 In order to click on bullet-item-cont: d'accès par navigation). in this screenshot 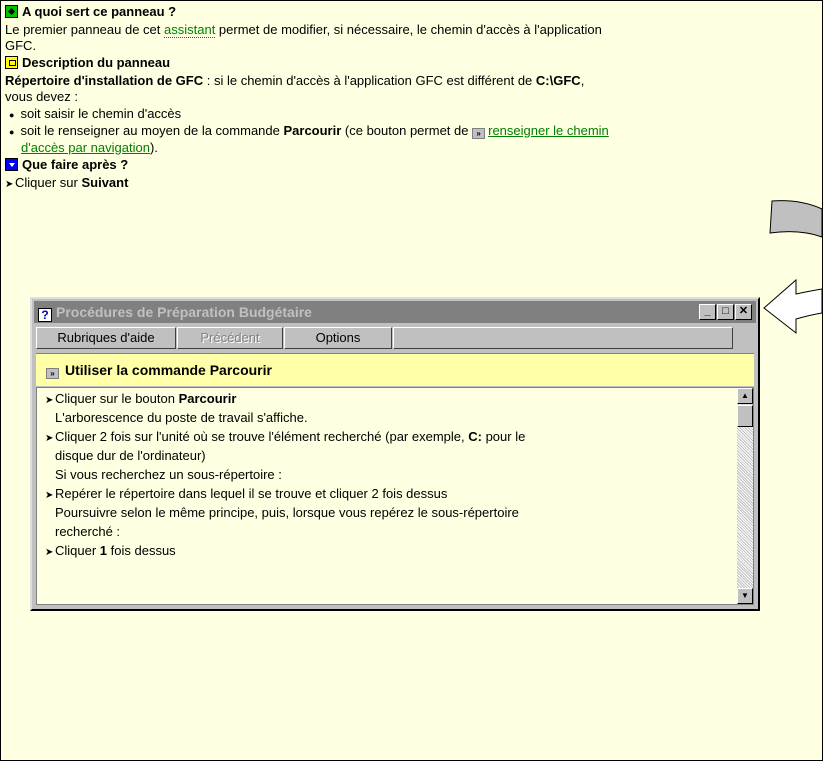, I will do `click(89, 147)`.